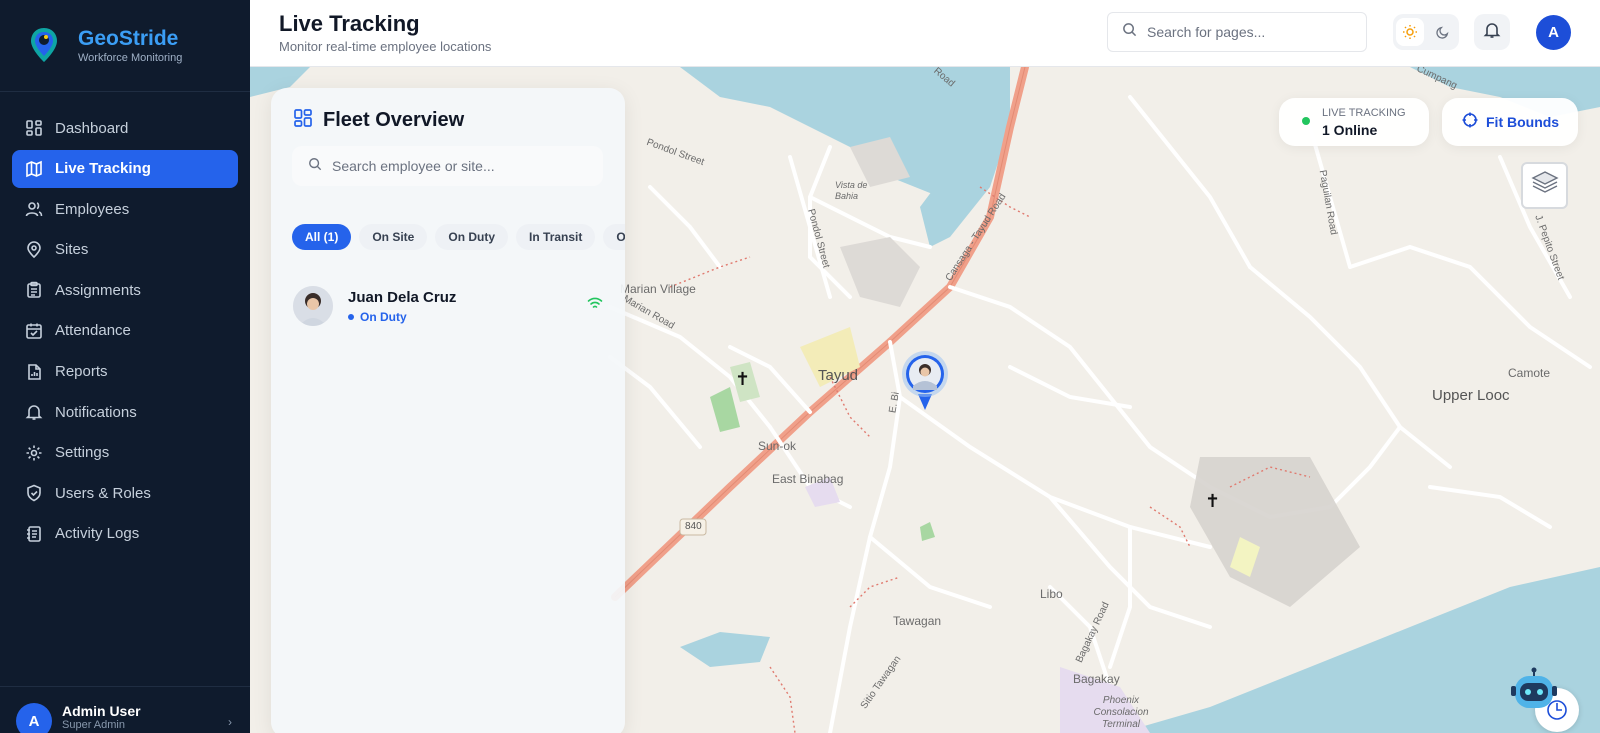 Image resolution: width=1600 pixels, height=733 pixels. Describe the element at coordinates (92, 209) in the screenshot. I see `sidebar-item-label: Employees` at that location.